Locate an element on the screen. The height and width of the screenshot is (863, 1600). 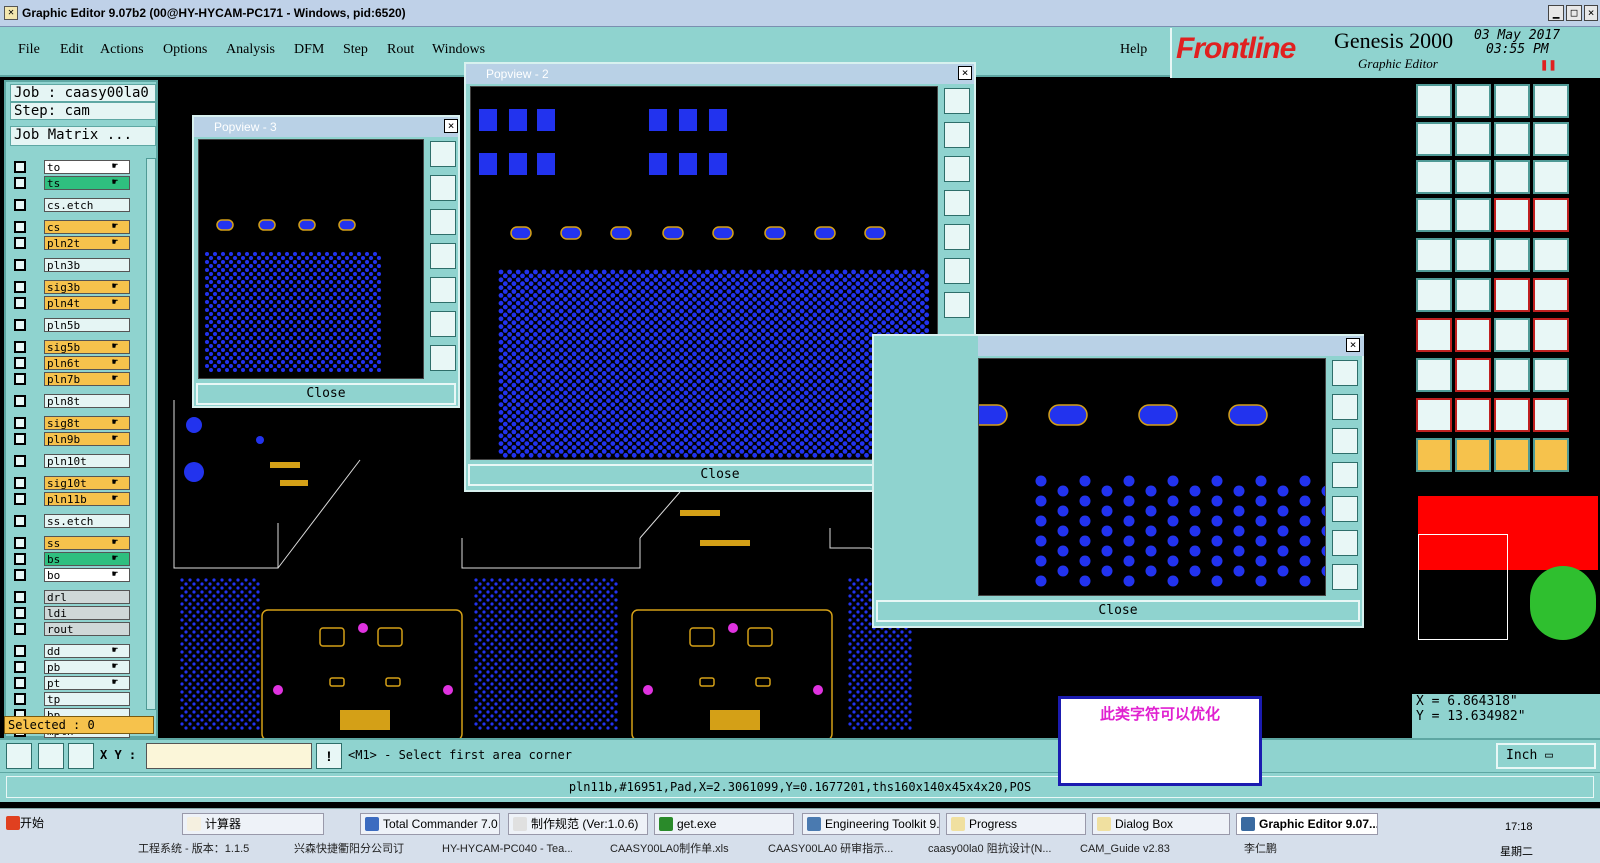
layer-row-tp: tp is located at coordinates (75, 699).